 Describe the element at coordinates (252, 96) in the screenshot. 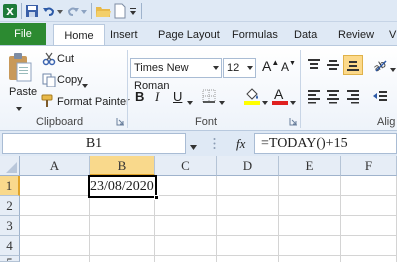

I see `fill-color-icon` at that location.